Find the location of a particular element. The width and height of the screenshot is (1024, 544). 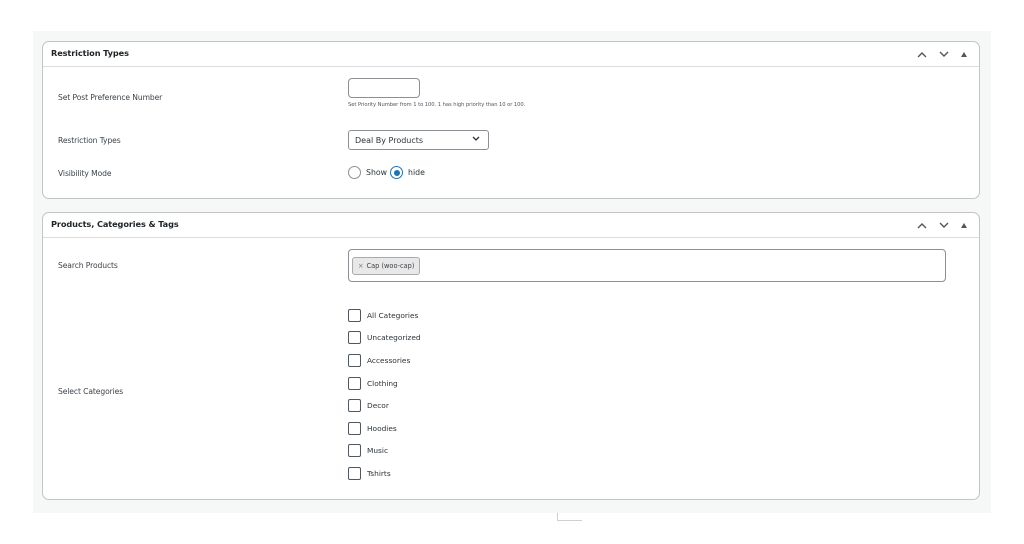

remove-token-icon: × is located at coordinates (361, 266).